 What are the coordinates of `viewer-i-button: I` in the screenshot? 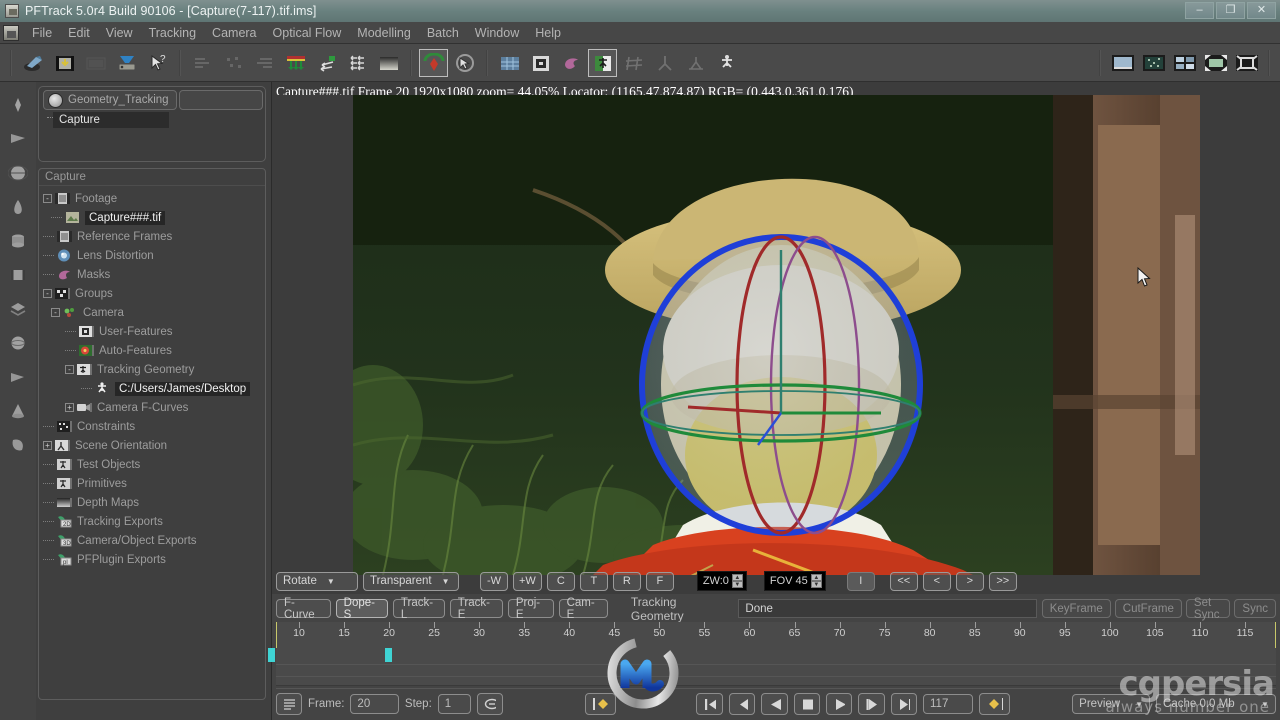 It's located at (860, 581).